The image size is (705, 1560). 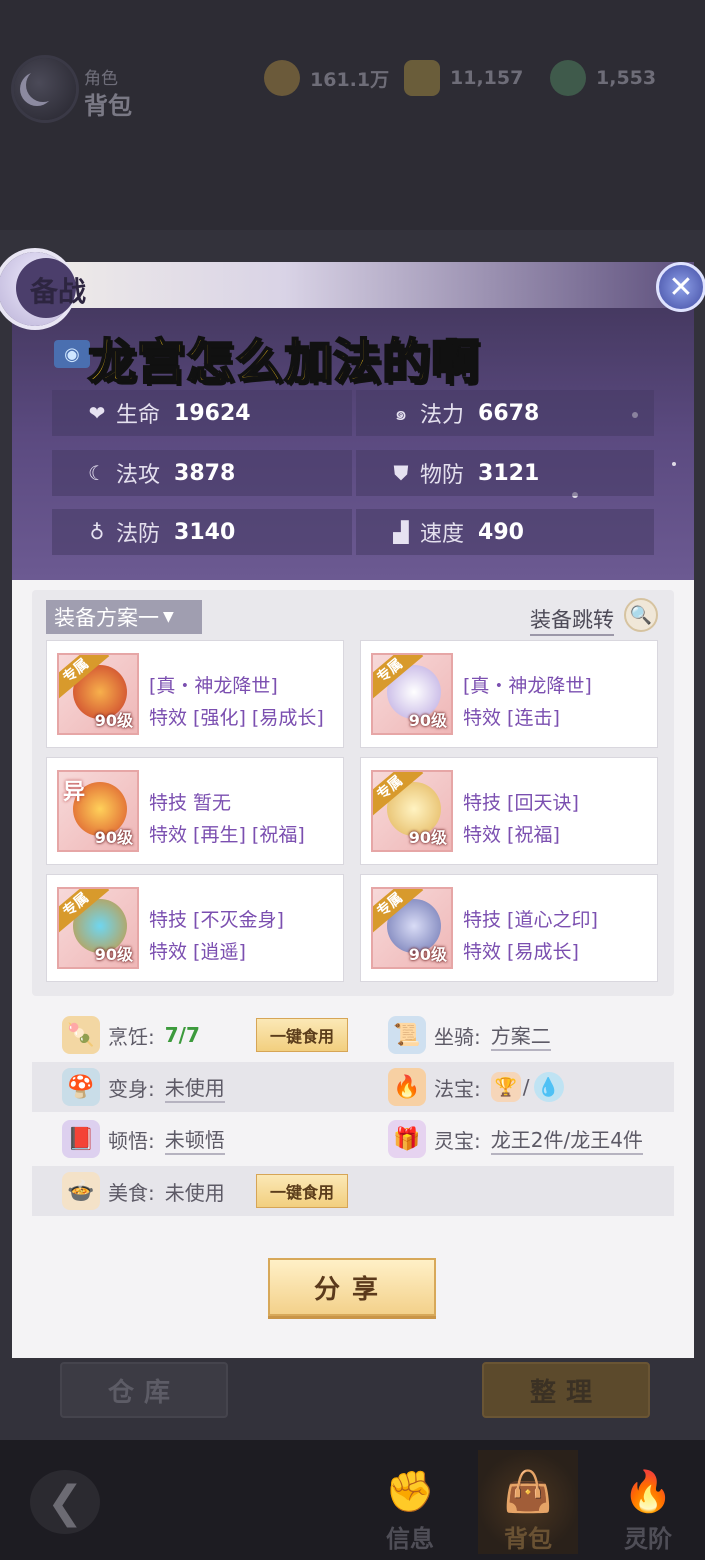 I want to click on nav-bag: 👜 背包, so click(x=528, y=1502).